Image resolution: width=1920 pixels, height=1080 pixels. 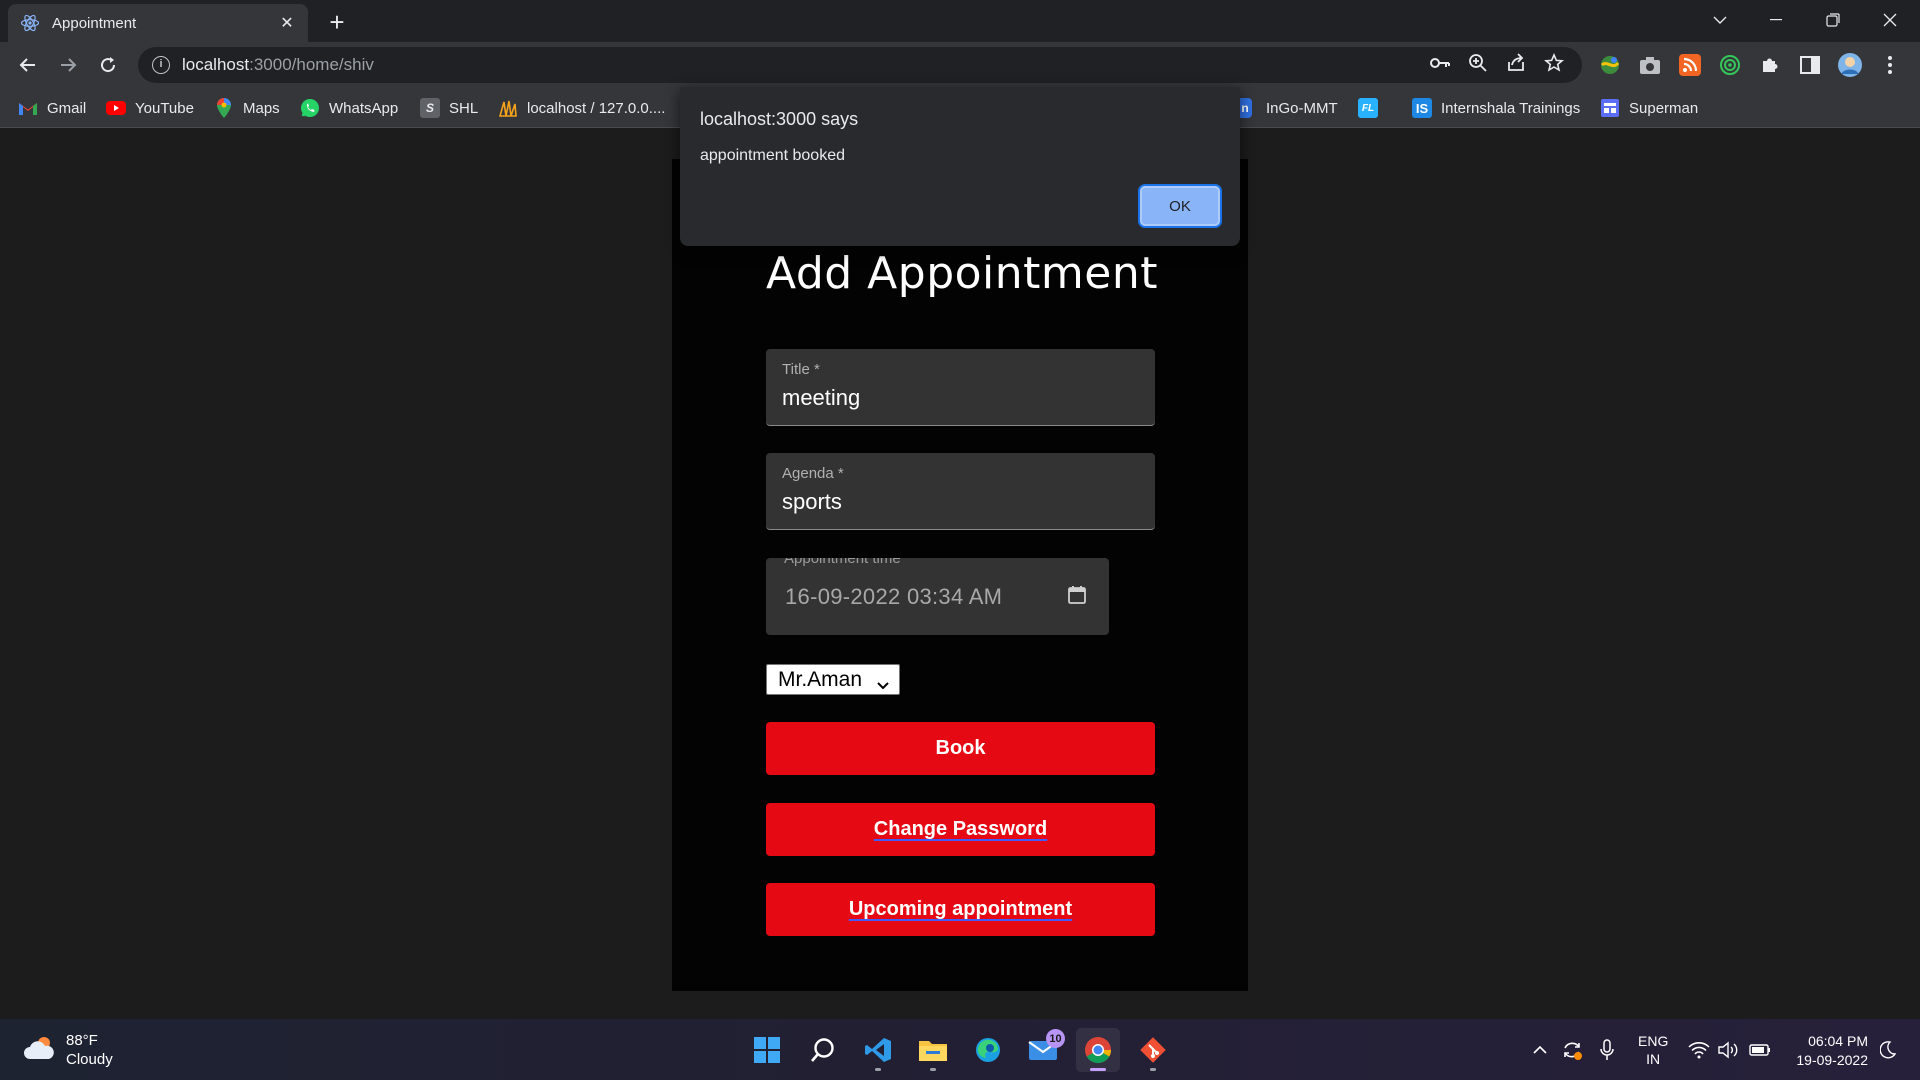 I want to click on back-arrow-icon, so click(x=27, y=65).